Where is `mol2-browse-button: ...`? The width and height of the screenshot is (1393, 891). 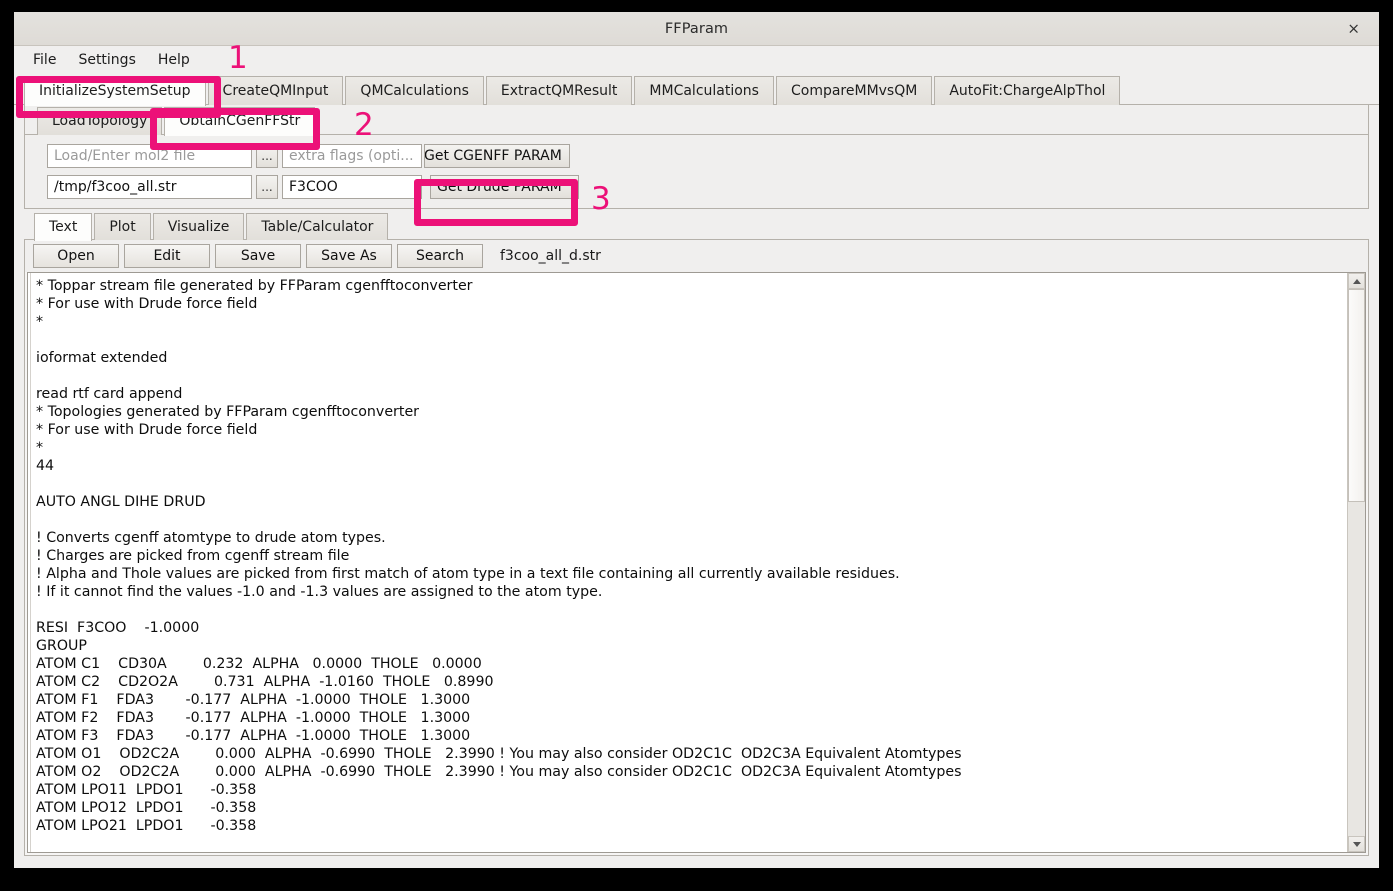 mol2-browse-button: ... is located at coordinates (267, 156).